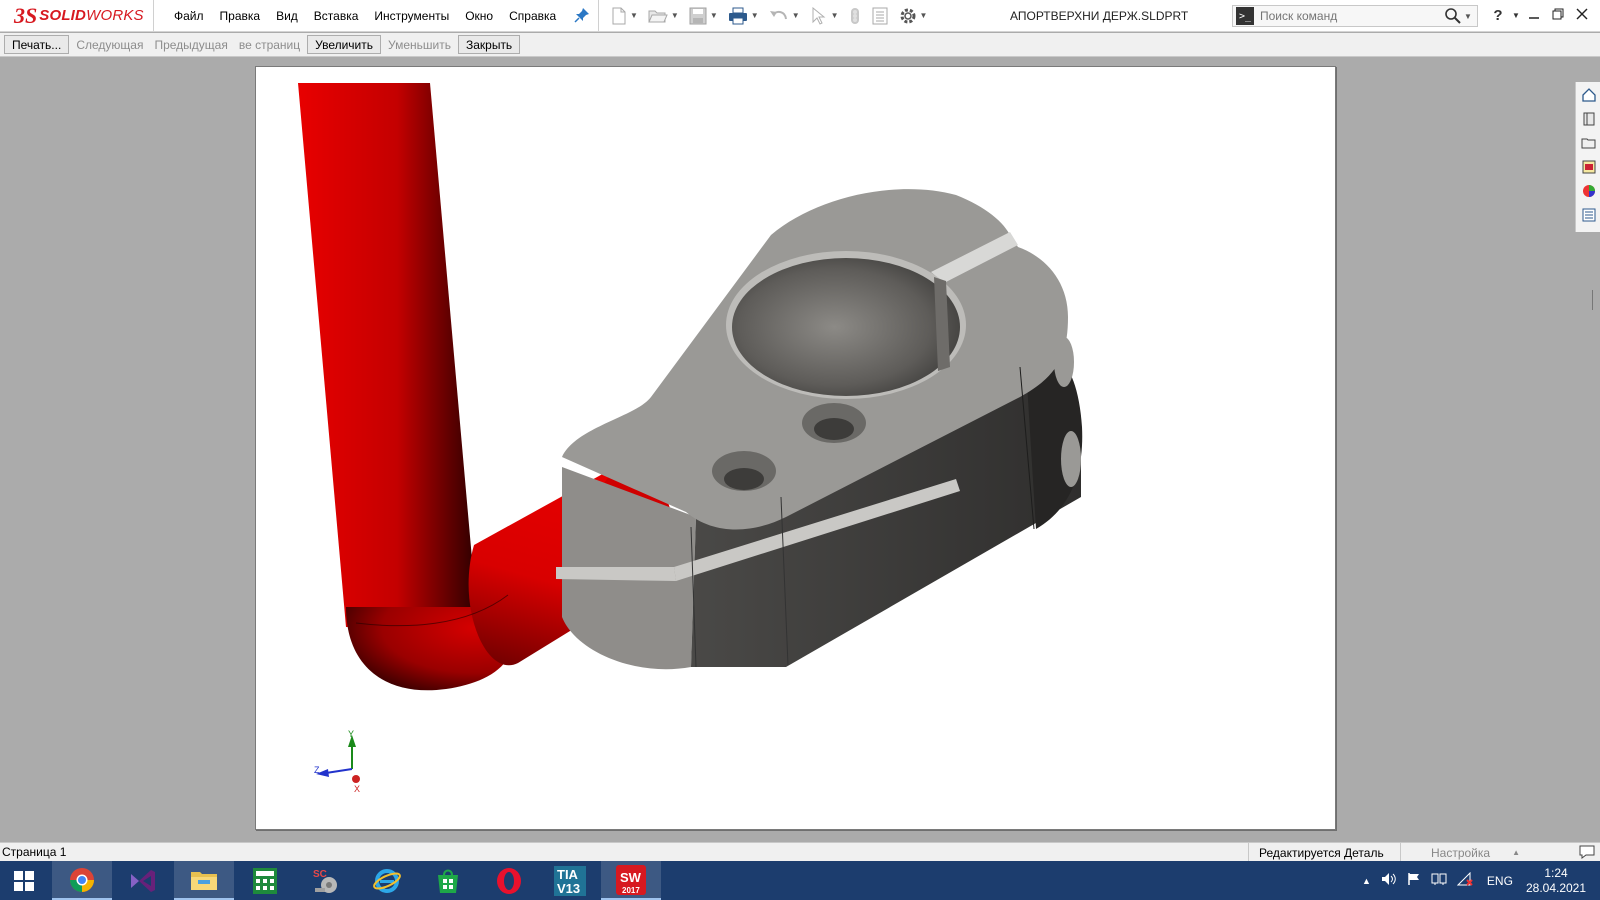 The image size is (1600, 900). I want to click on calculator-sheet-icon, so click(265, 880).